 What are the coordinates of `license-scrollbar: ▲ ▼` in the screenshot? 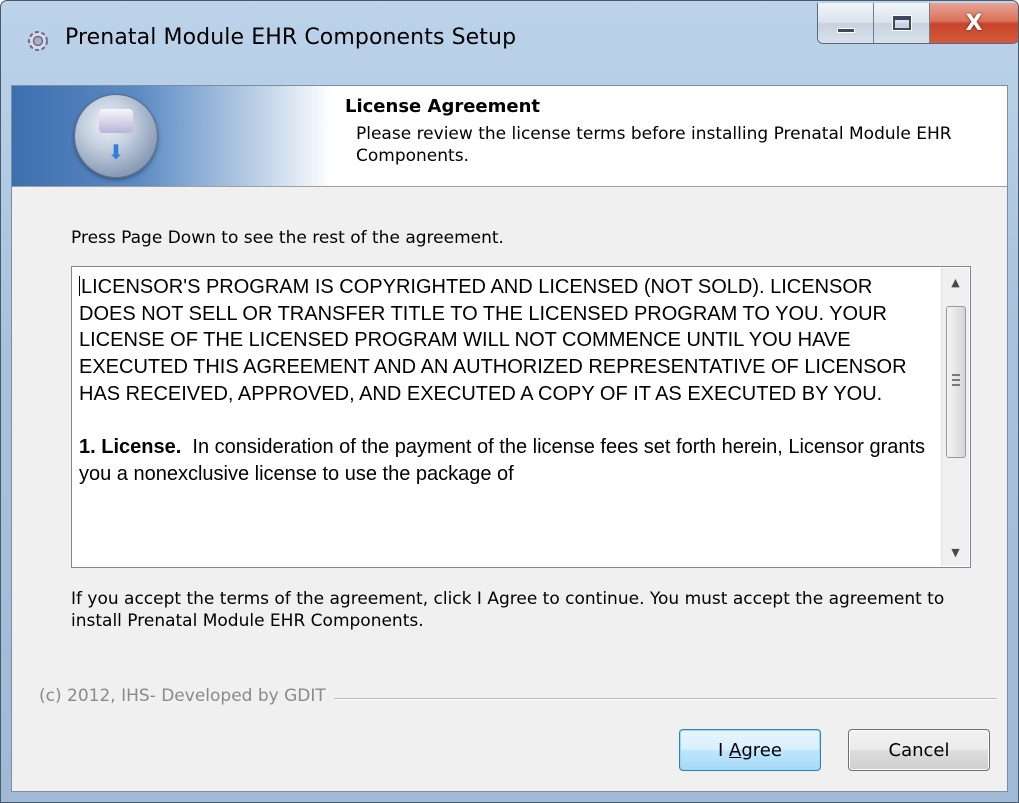 It's located at (955, 417).